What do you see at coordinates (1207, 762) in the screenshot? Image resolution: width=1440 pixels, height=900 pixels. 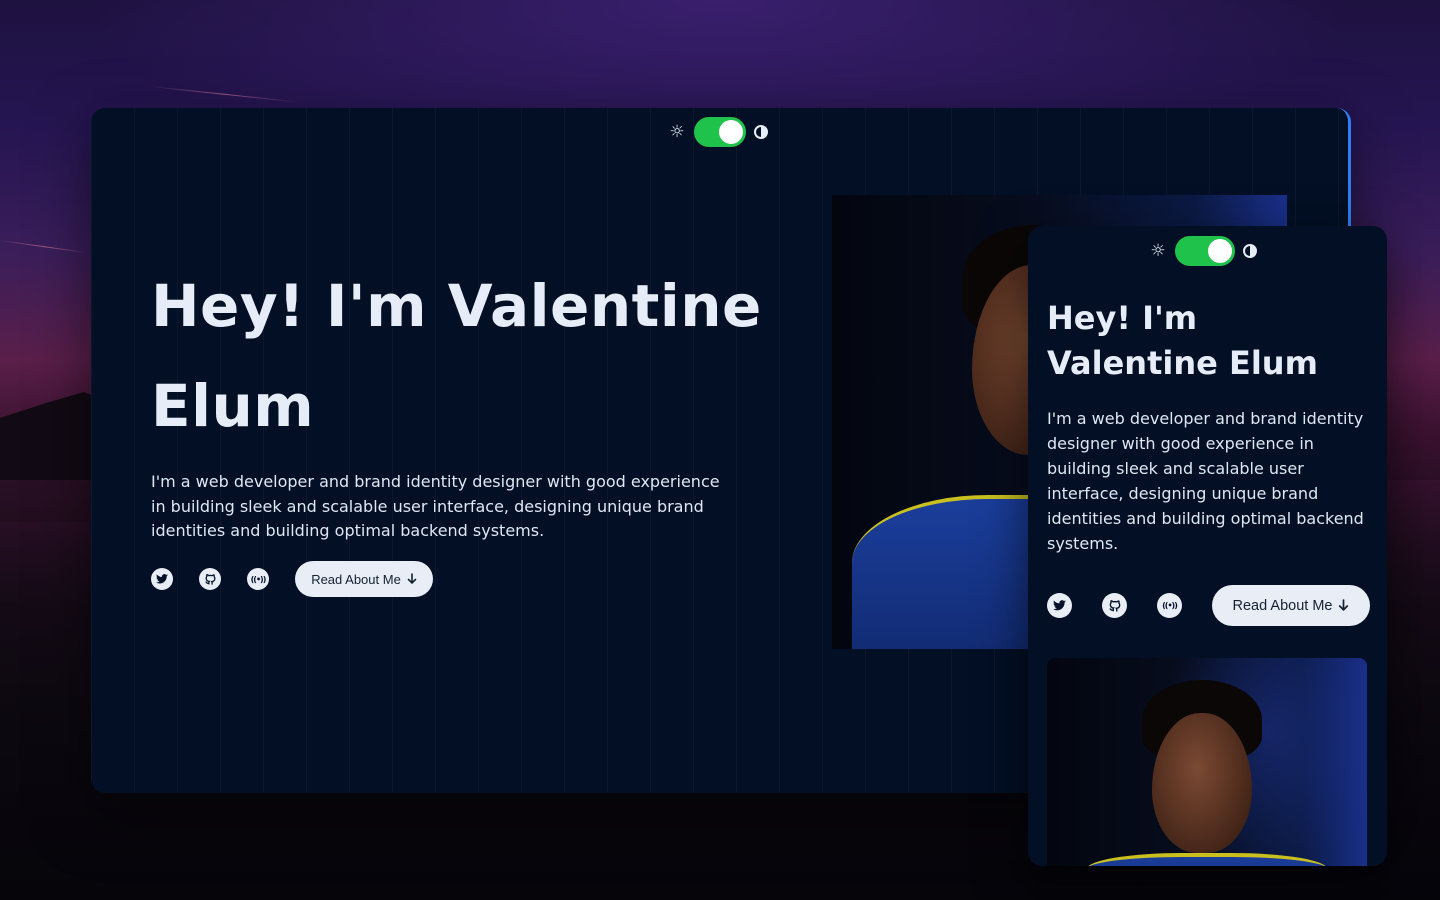 I see `profile-photo` at bounding box center [1207, 762].